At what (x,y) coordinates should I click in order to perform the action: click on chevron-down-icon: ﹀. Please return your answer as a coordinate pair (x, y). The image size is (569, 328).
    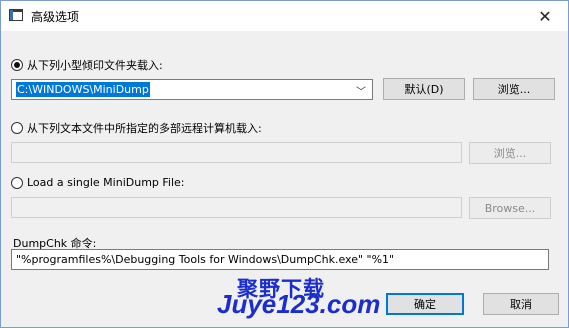
    Looking at the image, I should click on (361, 90).